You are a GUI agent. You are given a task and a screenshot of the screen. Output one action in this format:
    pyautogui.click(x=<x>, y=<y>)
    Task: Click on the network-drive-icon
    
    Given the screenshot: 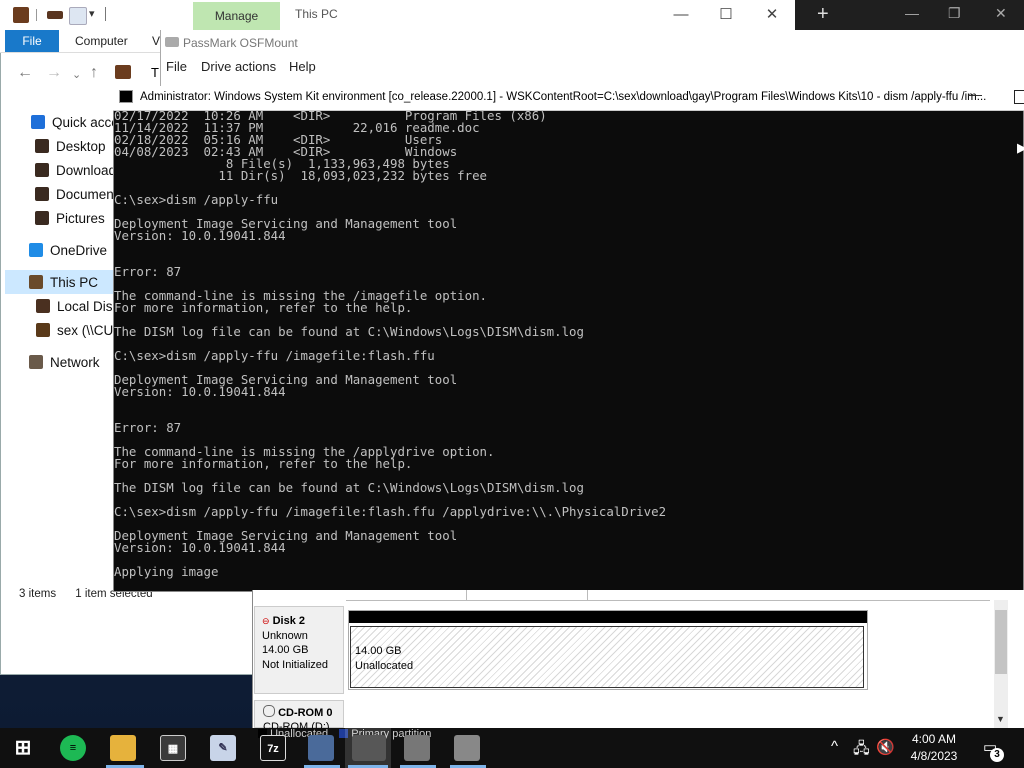 What is the action you would take?
    pyautogui.click(x=43, y=330)
    